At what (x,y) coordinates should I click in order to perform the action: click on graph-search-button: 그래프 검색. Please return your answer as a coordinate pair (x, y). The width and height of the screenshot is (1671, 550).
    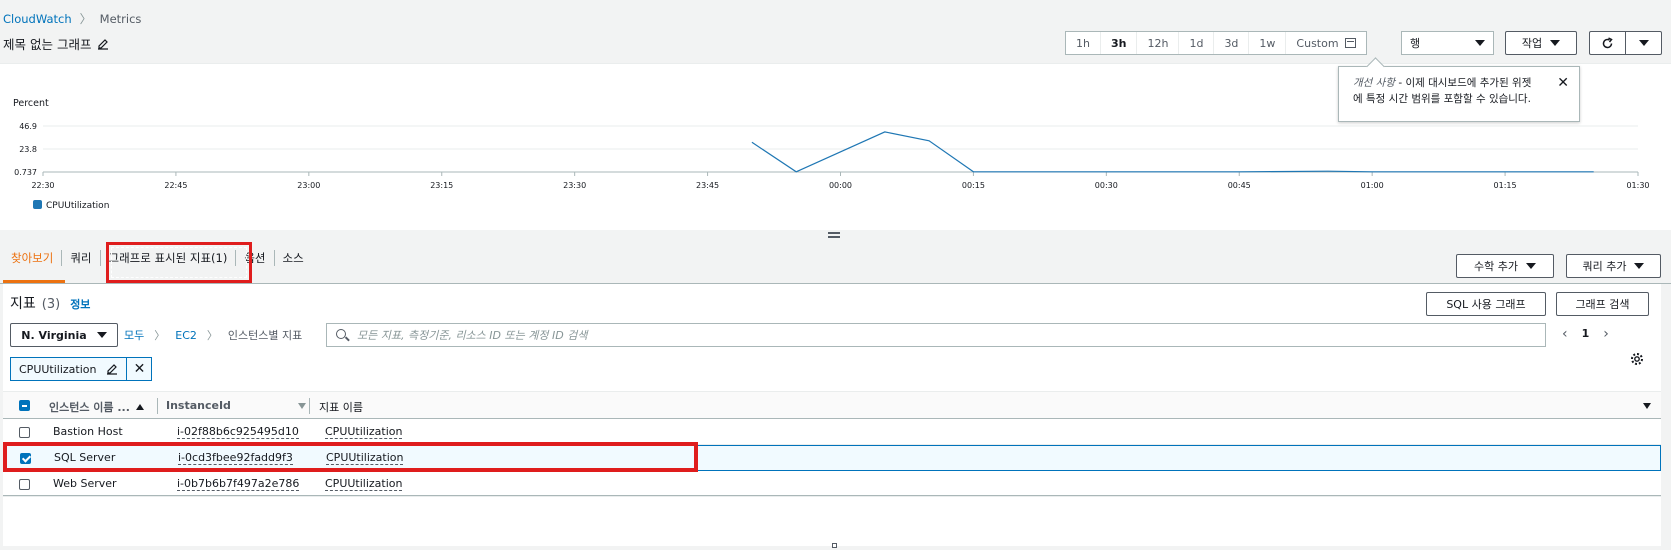
    Looking at the image, I should click on (1602, 304).